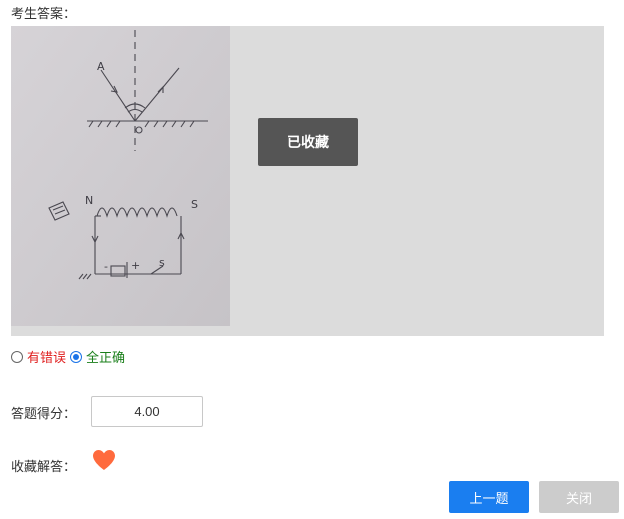 The width and height of the screenshot is (624, 519). What do you see at coordinates (147, 411) in the screenshot?
I see `score-input` at bounding box center [147, 411].